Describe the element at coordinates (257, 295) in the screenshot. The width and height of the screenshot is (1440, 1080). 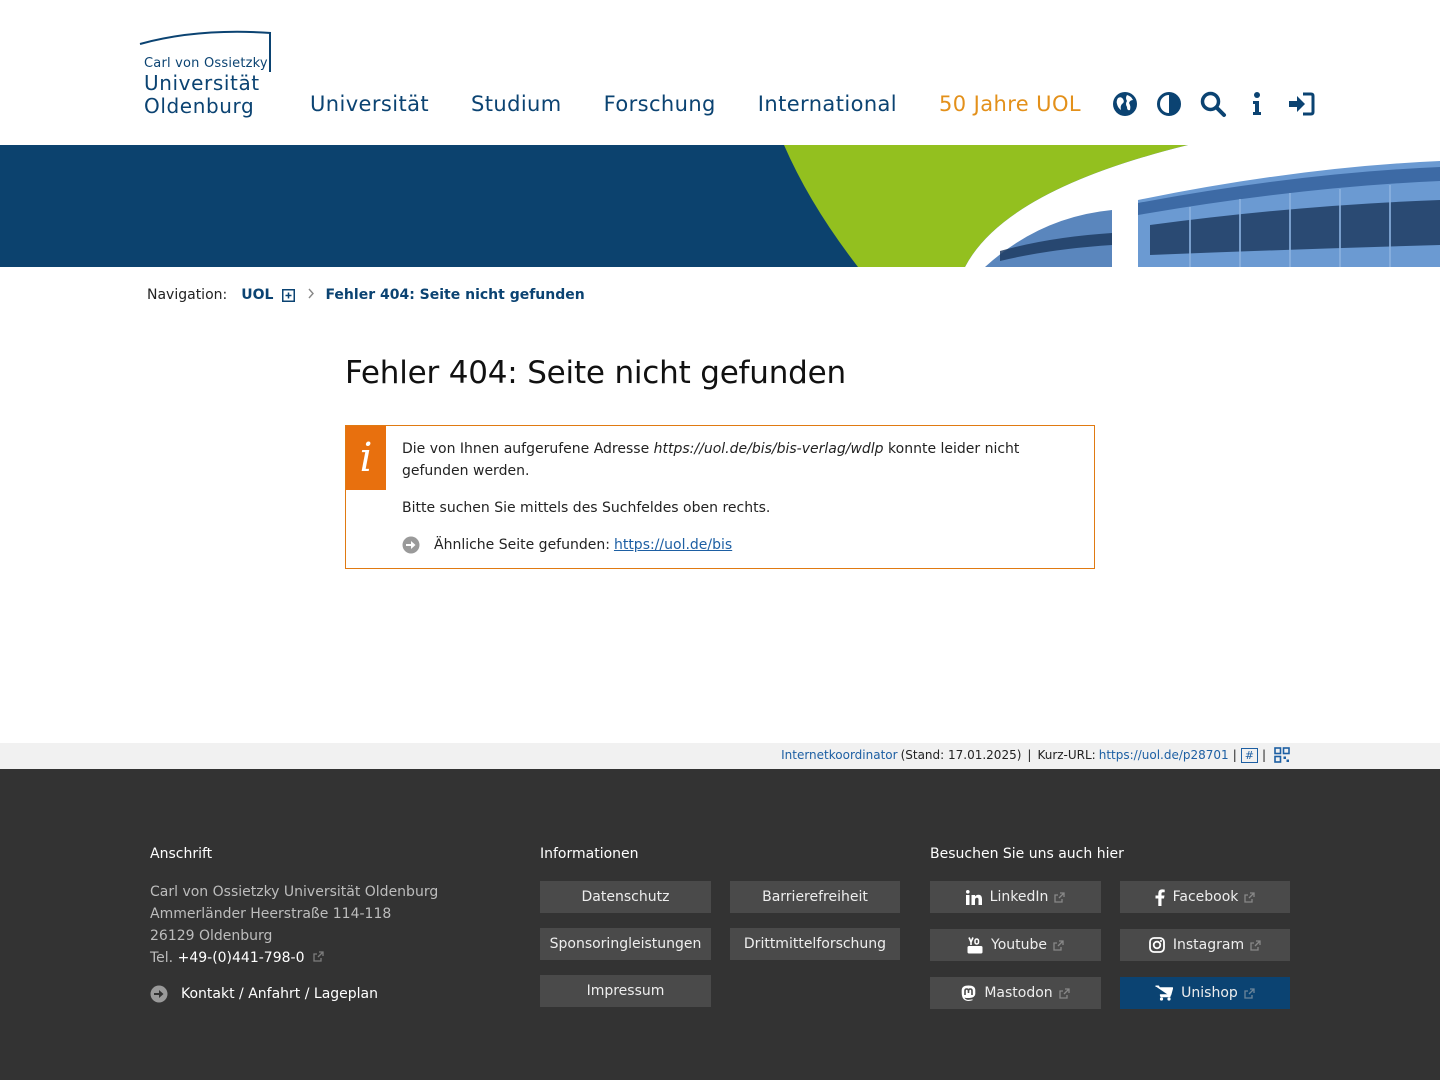
I see `breadcrumb-root-link: UOL` at that location.